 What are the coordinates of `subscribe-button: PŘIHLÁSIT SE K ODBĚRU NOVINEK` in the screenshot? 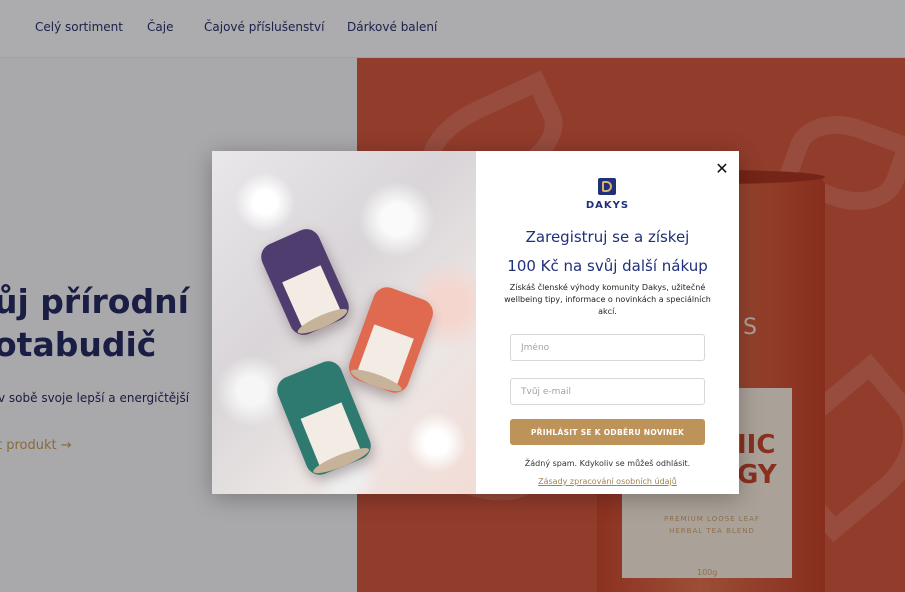 It's located at (607, 432).